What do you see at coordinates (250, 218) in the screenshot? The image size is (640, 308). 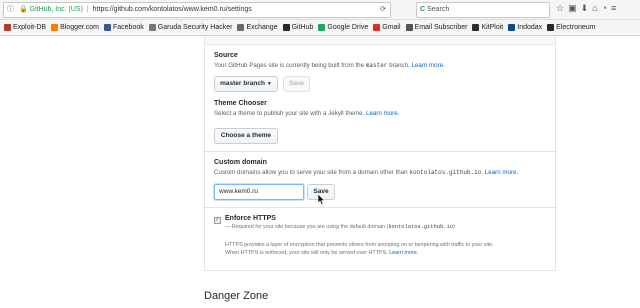 I see `enforce-https-title: Enforce HTTPS` at bounding box center [250, 218].